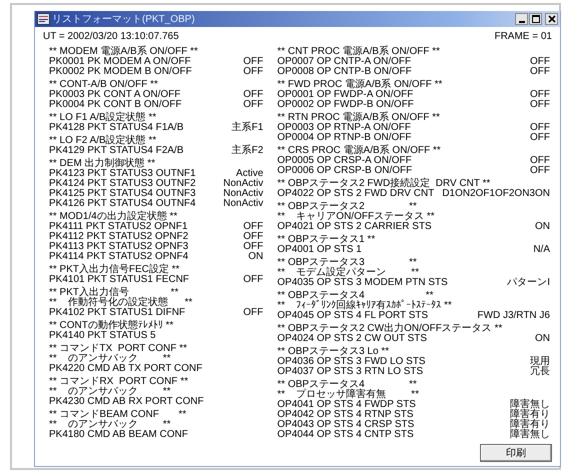 The width and height of the screenshot is (571, 475). I want to click on item-label: OP4035 OP STS 3 MODEM PTN STS, so click(362, 283).